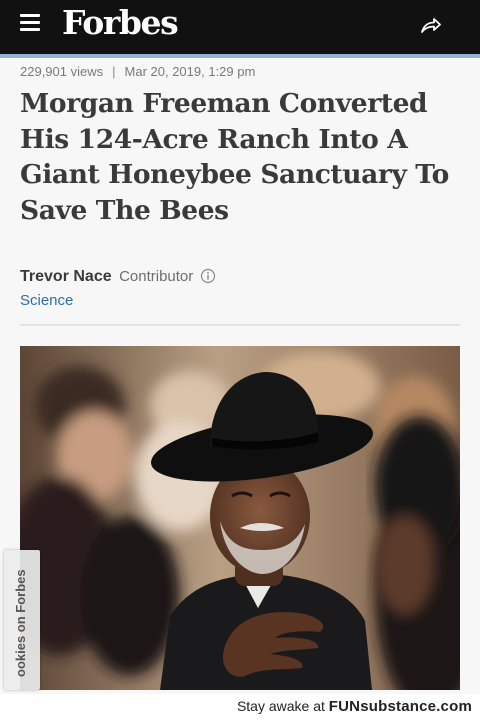  What do you see at coordinates (400, 706) in the screenshot?
I see `watermark-brand: FUNsubstance.com` at bounding box center [400, 706].